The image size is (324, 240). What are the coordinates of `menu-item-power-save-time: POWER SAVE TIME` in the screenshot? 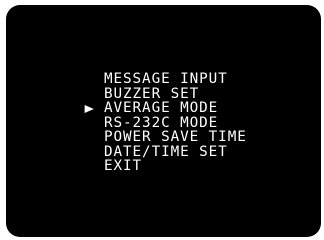 It's located at (175, 137).